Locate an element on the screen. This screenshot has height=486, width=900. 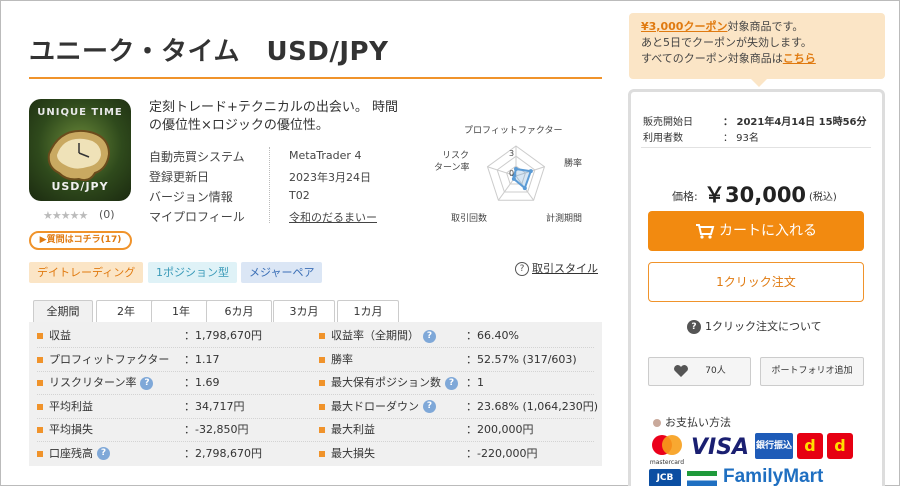
stat-label-text: 最大利益 is located at coordinates (353, 429).